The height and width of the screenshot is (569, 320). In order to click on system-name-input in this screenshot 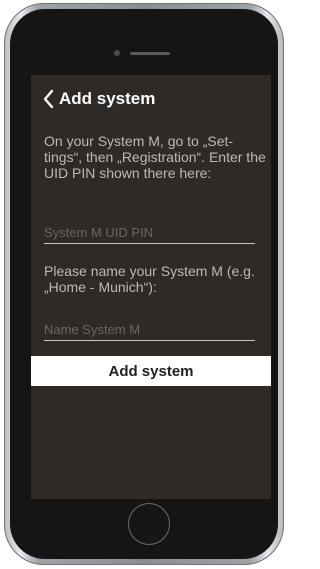, I will do `click(149, 329)`.